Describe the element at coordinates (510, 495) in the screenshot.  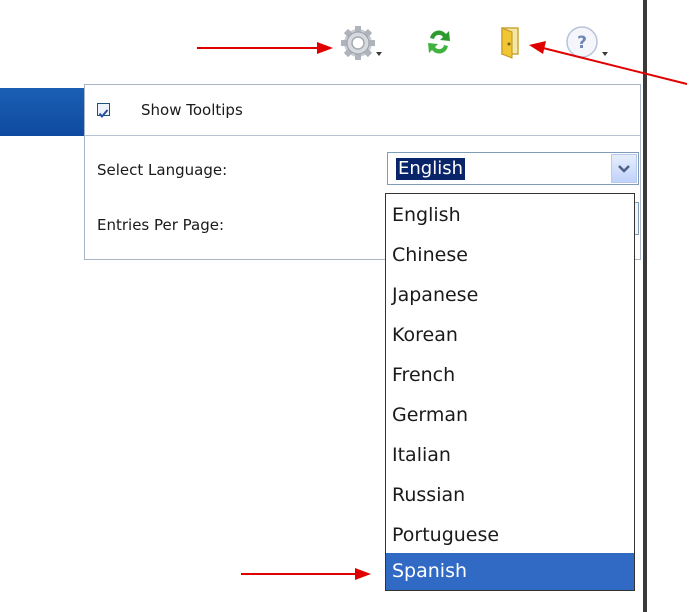
I see `language-option-russian: Russian` at that location.